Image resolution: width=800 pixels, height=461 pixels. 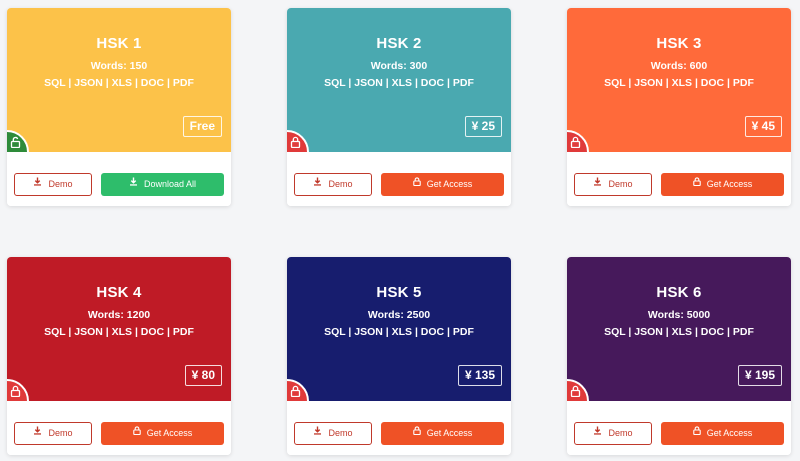 What do you see at coordinates (119, 315) in the screenshot?
I see `word-count: Words: 1200` at bounding box center [119, 315].